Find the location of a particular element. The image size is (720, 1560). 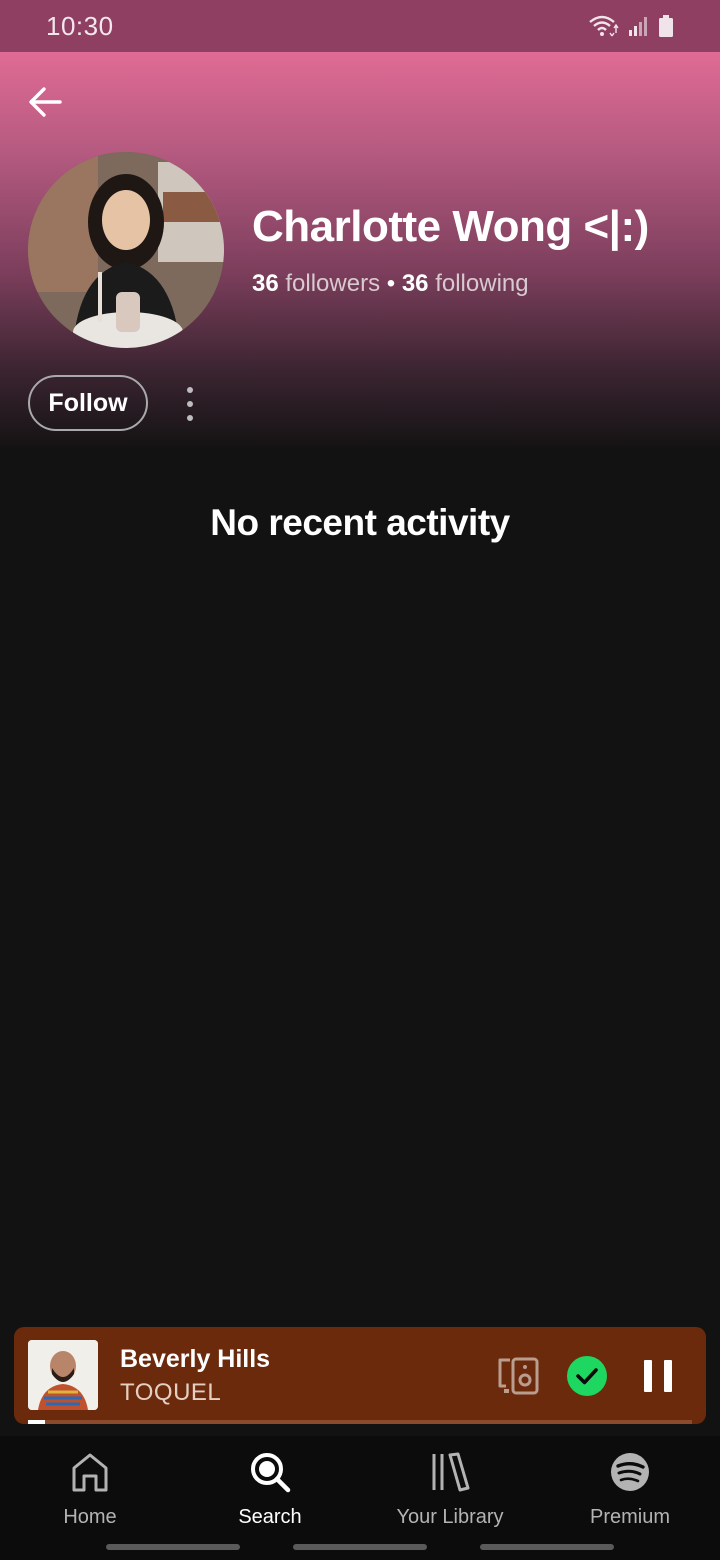

follow-button: Follow is located at coordinates (88, 403).